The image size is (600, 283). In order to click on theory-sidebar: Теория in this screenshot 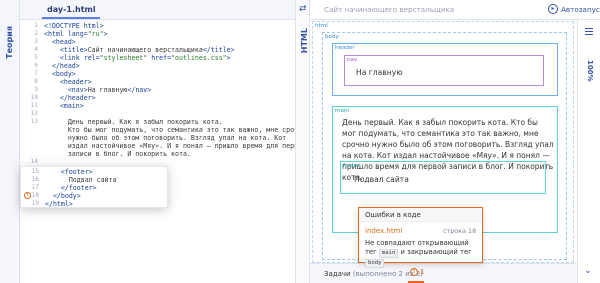, I will do `click(10, 141)`.